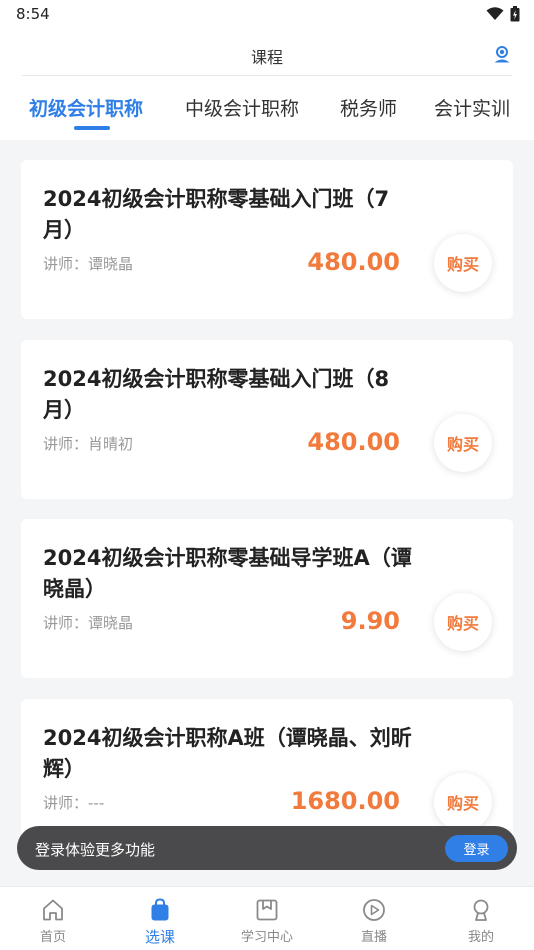  What do you see at coordinates (266, 57) in the screenshot?
I see `page-title: 课程` at bounding box center [266, 57].